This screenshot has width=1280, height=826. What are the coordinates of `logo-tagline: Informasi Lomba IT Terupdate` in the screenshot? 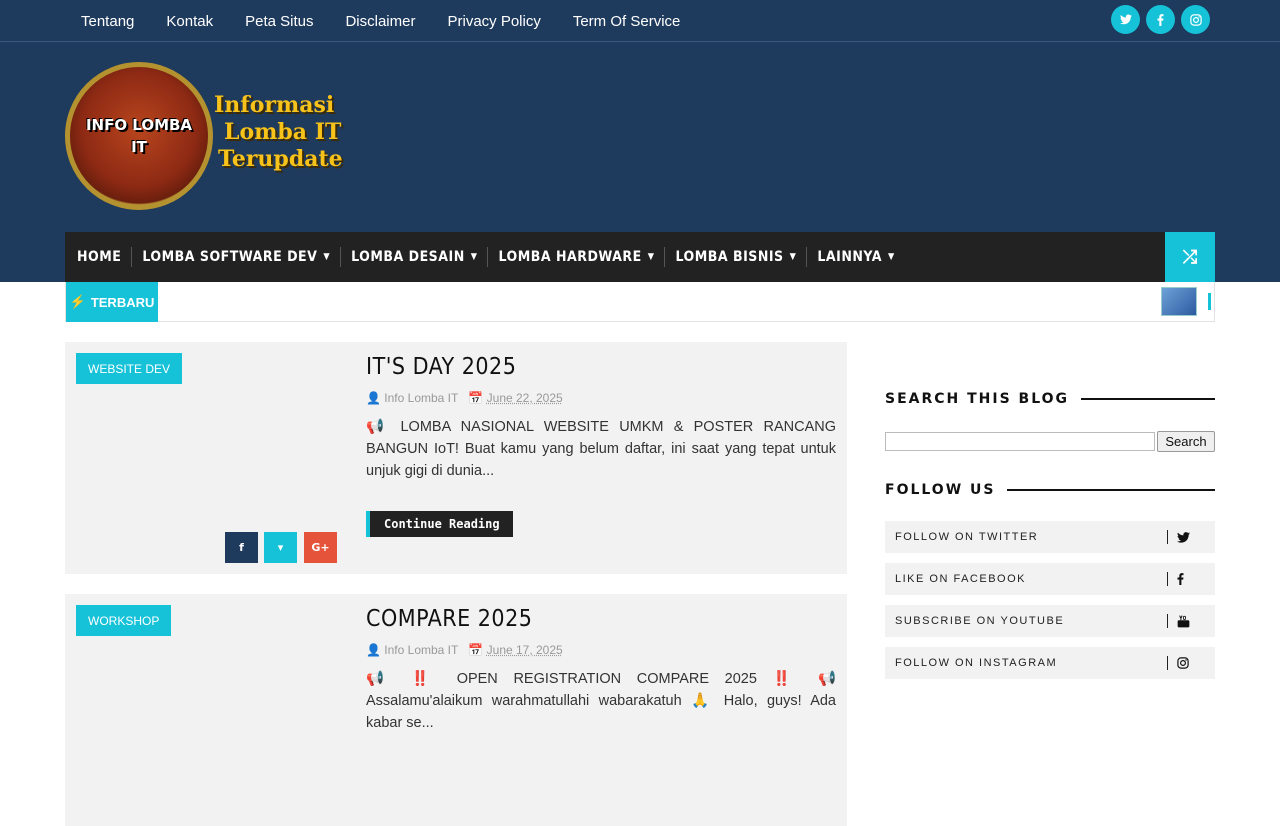 It's located at (278, 132).